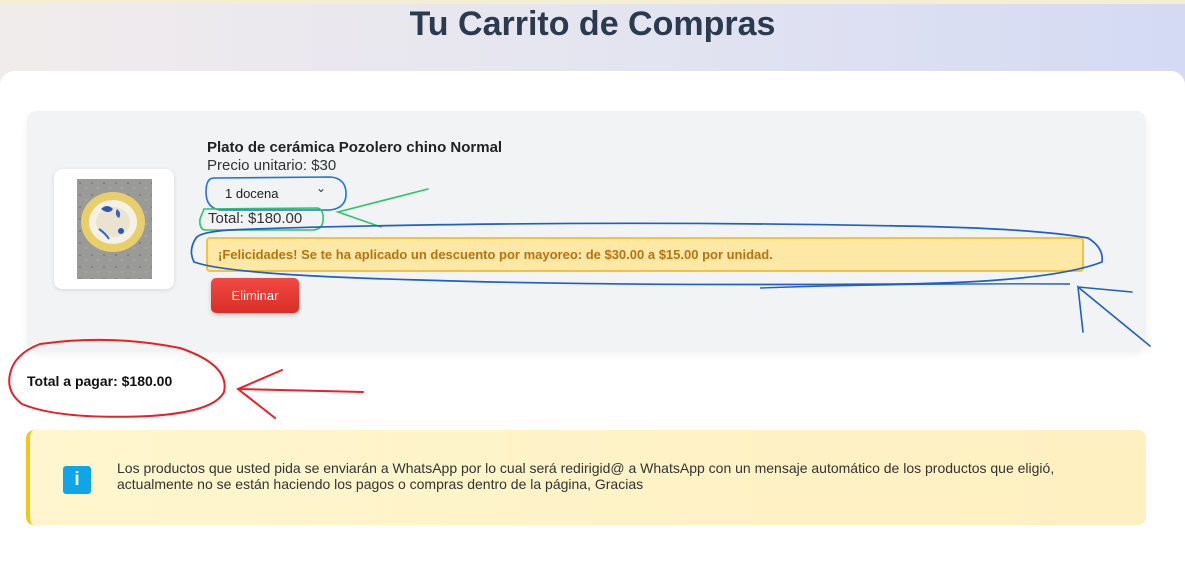 This screenshot has height=566, width=1185. Describe the element at coordinates (321, 188) in the screenshot. I see `chevron-down-icon: ⌄` at that location.